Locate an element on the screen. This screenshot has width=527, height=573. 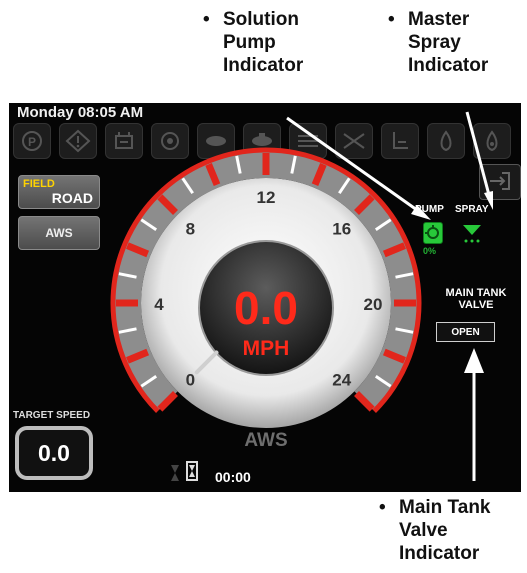
speed-readout: 0.0 is located at coordinates (266, 308).